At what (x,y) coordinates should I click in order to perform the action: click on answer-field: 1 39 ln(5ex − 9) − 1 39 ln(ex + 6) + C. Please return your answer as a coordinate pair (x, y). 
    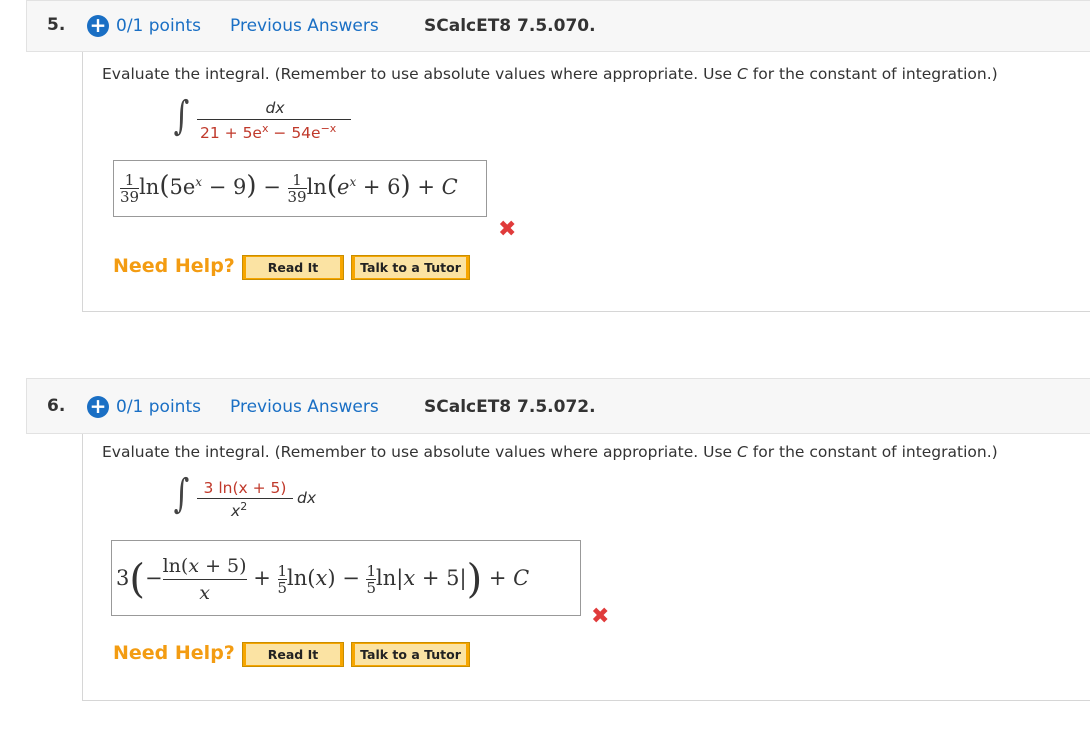
    Looking at the image, I should click on (300, 188).